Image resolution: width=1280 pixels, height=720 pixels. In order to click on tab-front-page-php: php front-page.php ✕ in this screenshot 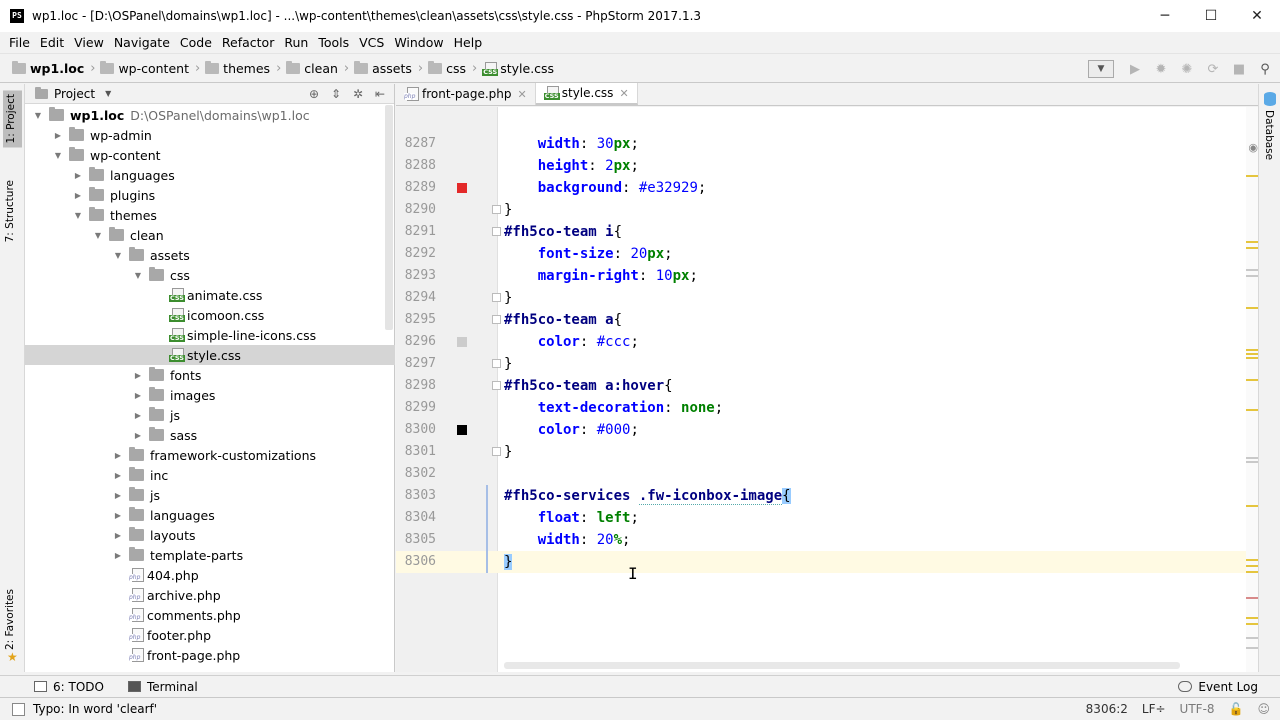, I will do `click(466, 94)`.